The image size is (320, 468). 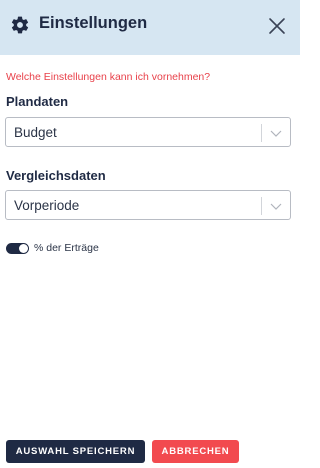 What do you see at coordinates (66, 248) in the screenshot?
I see `ertraege-toggle-label: % der Erträge` at bounding box center [66, 248].